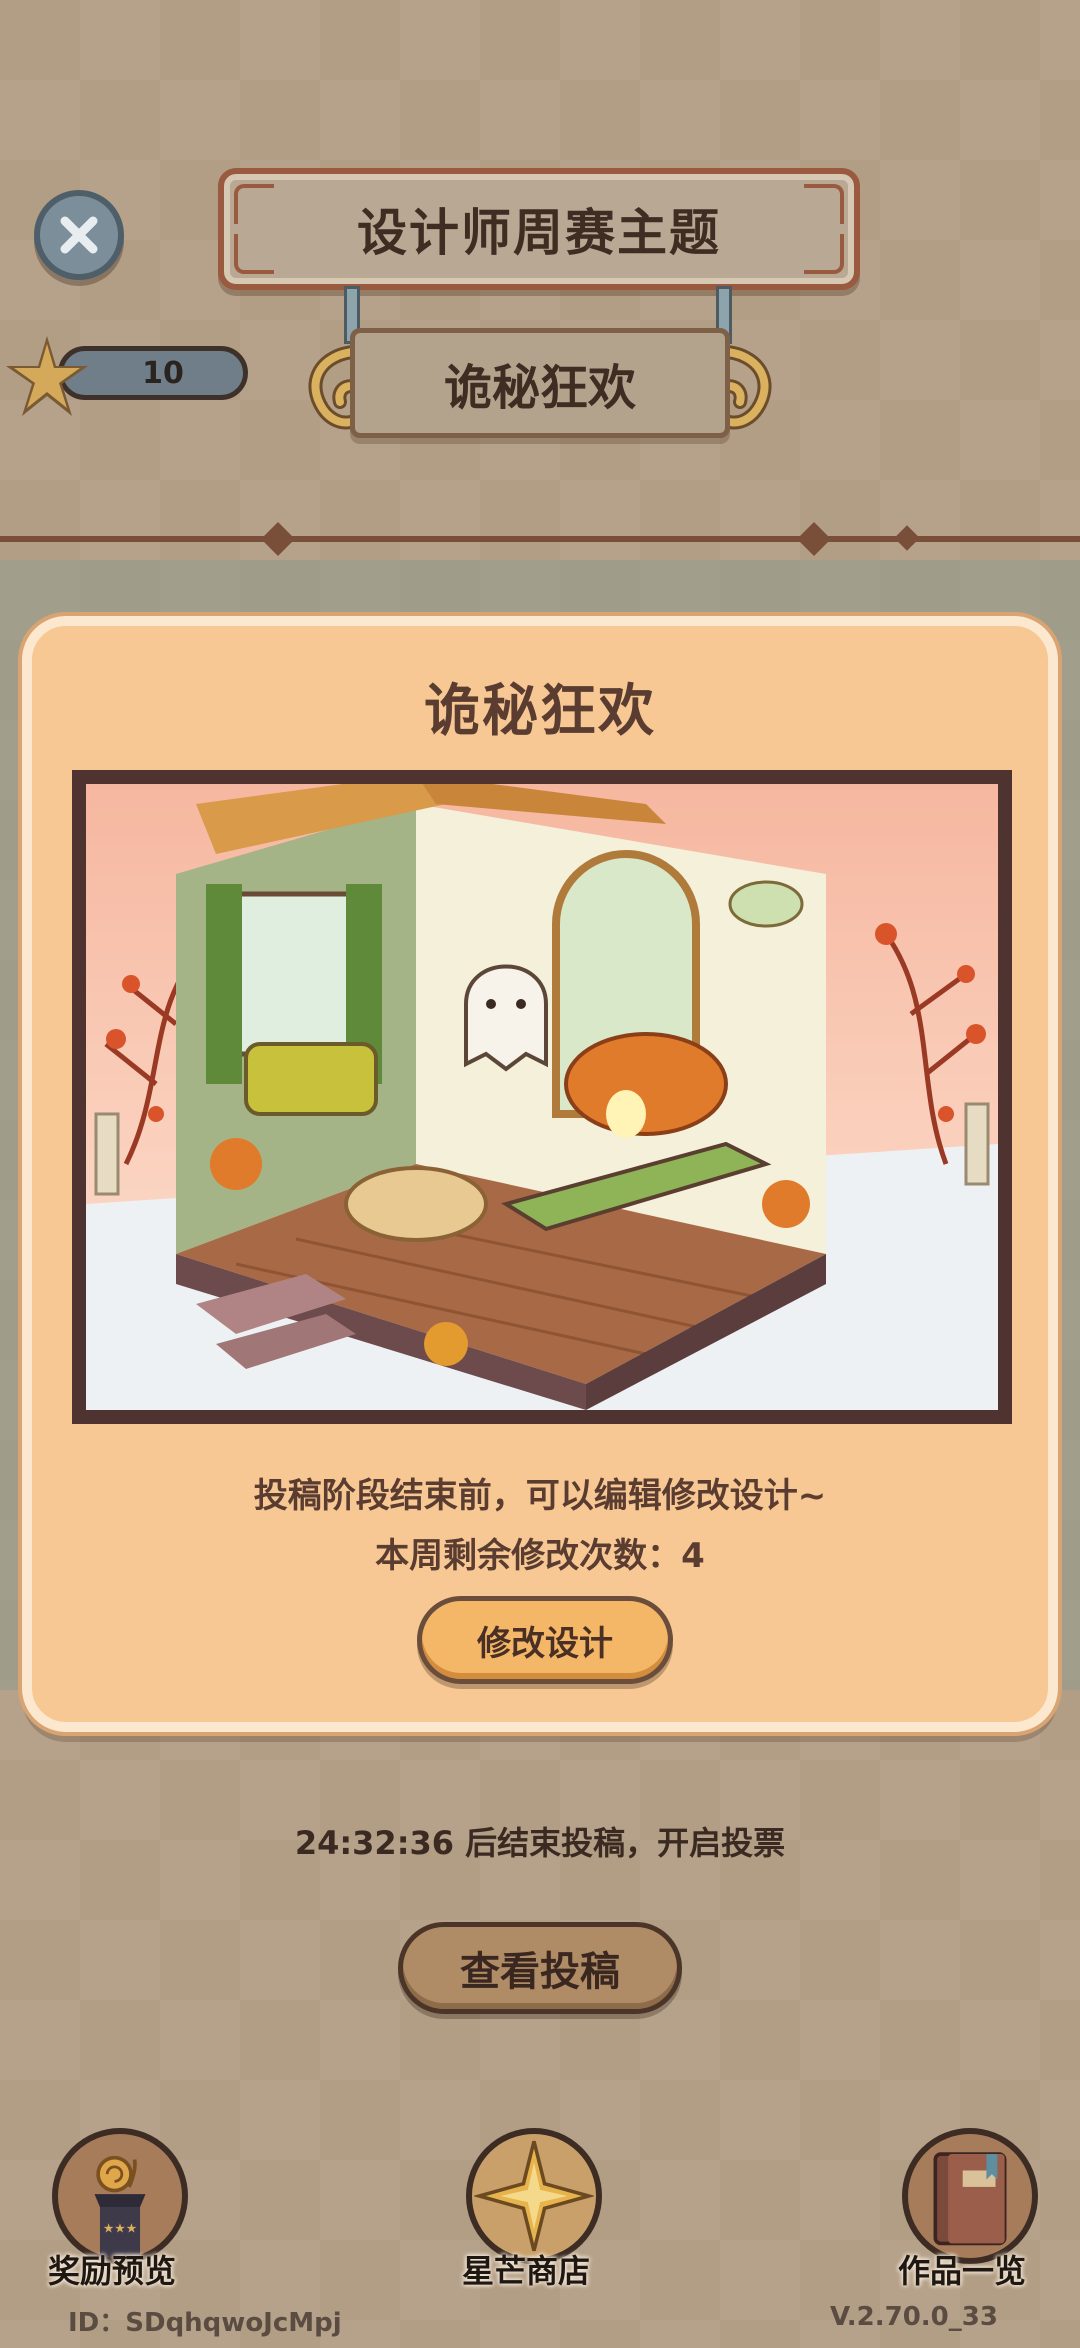  I want to click on user-id-text: ID：SDqhqwoJcMpj, so click(205, 2323).